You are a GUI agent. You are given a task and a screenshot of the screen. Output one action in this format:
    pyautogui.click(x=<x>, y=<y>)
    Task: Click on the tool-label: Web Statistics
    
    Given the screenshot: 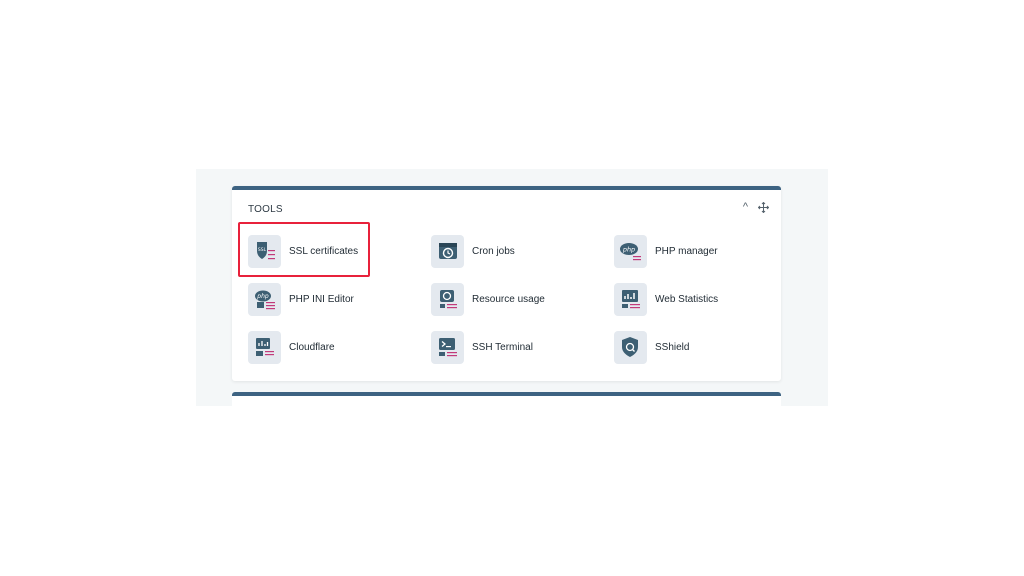 What is the action you would take?
    pyautogui.click(x=687, y=299)
    